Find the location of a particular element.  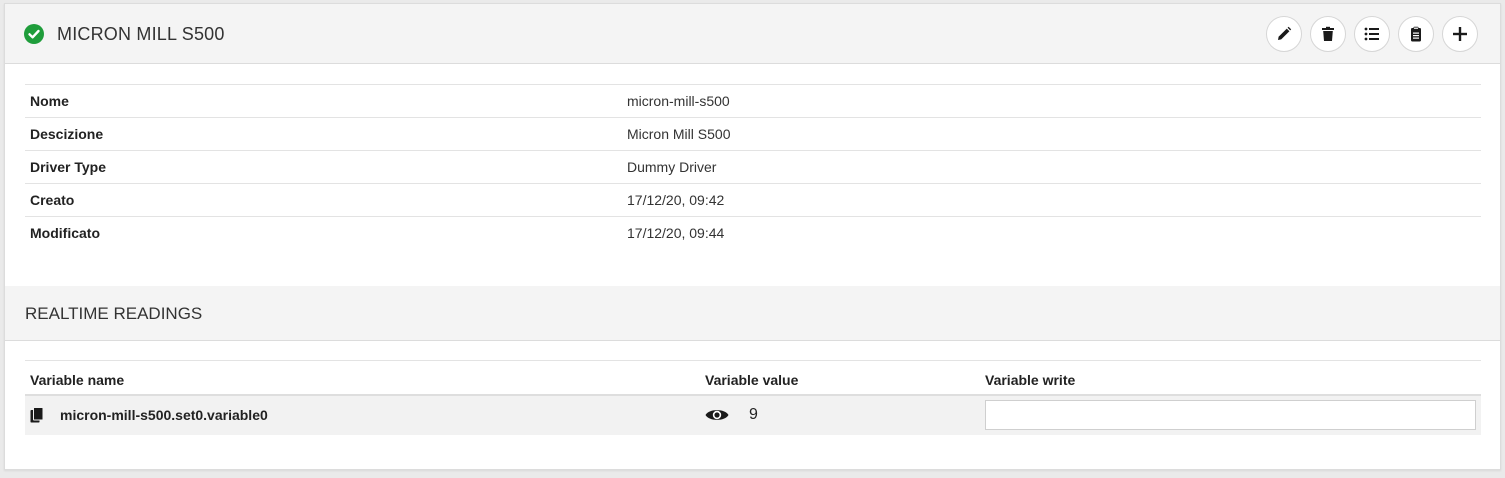

table-row: Modificato 17/12/20, 09:44 is located at coordinates (753, 233).